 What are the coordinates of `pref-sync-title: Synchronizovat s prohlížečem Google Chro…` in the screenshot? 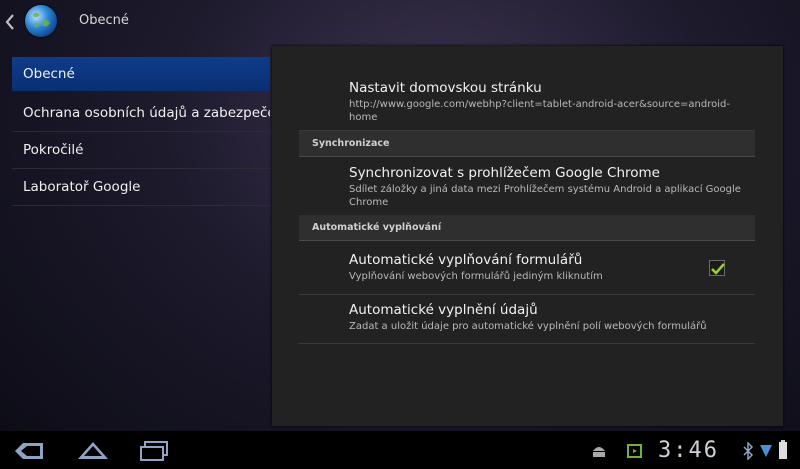 It's located at (504, 173).